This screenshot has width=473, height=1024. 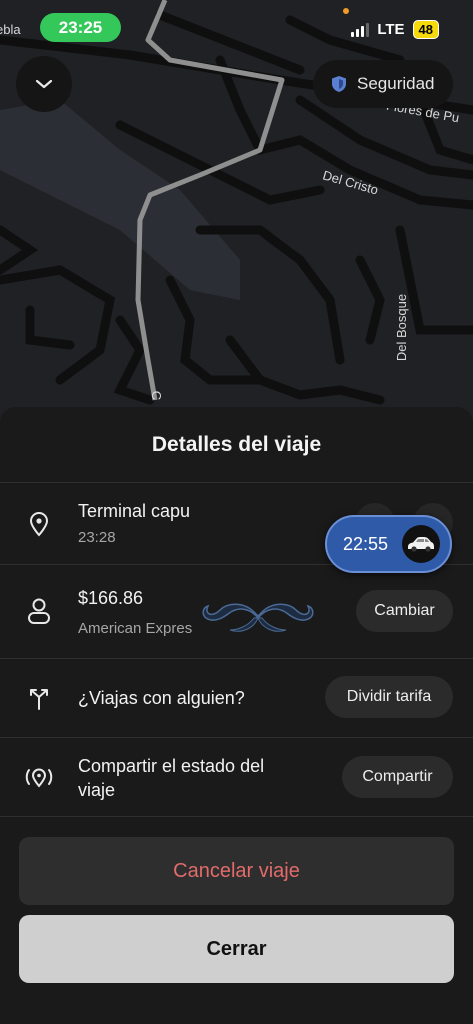 I want to click on collapse-button, so click(x=44, y=84).